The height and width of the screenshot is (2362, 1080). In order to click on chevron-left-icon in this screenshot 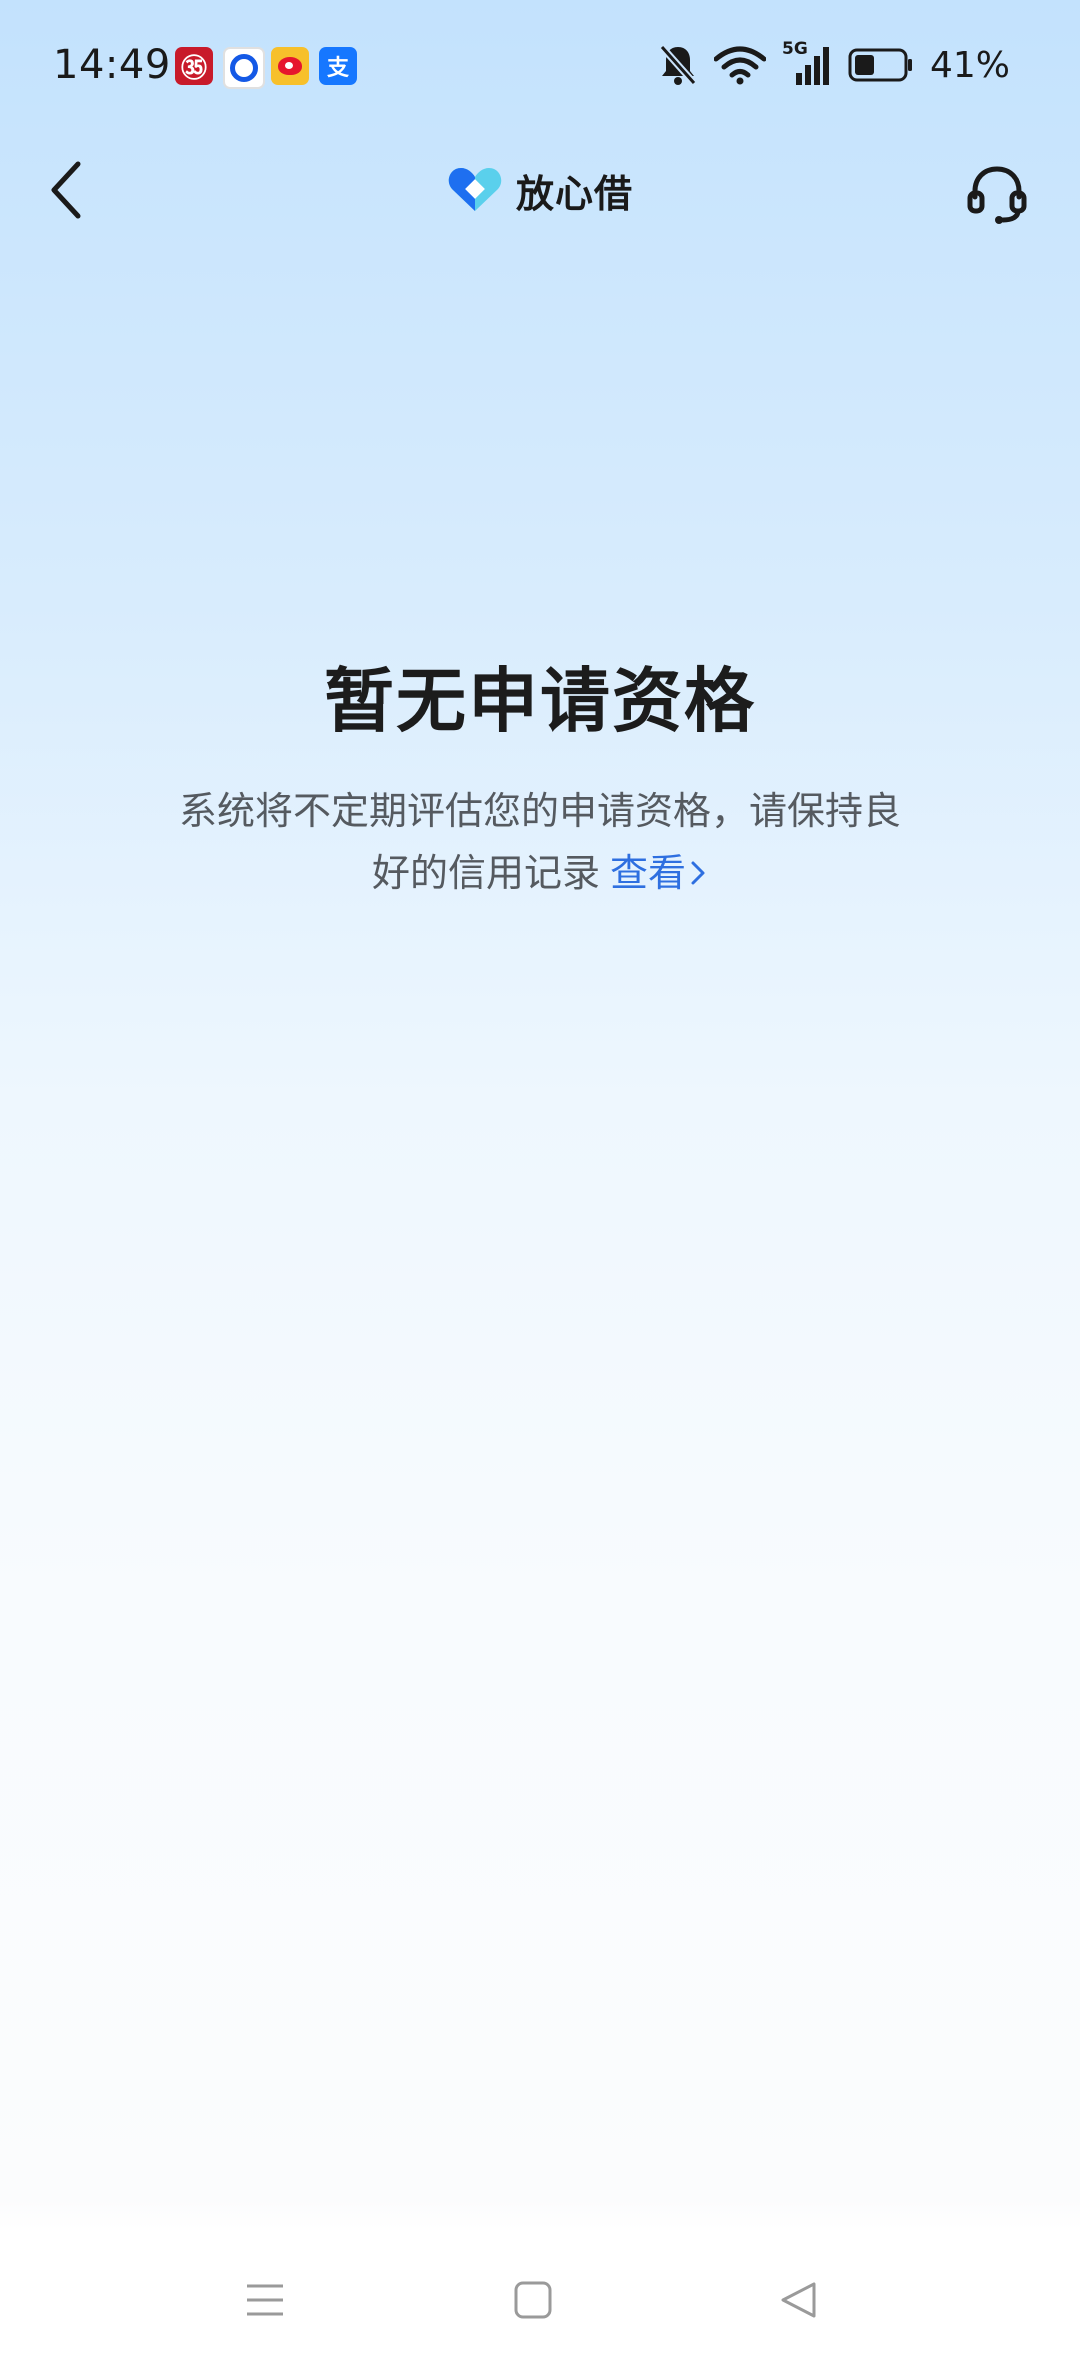, I will do `click(66, 190)`.